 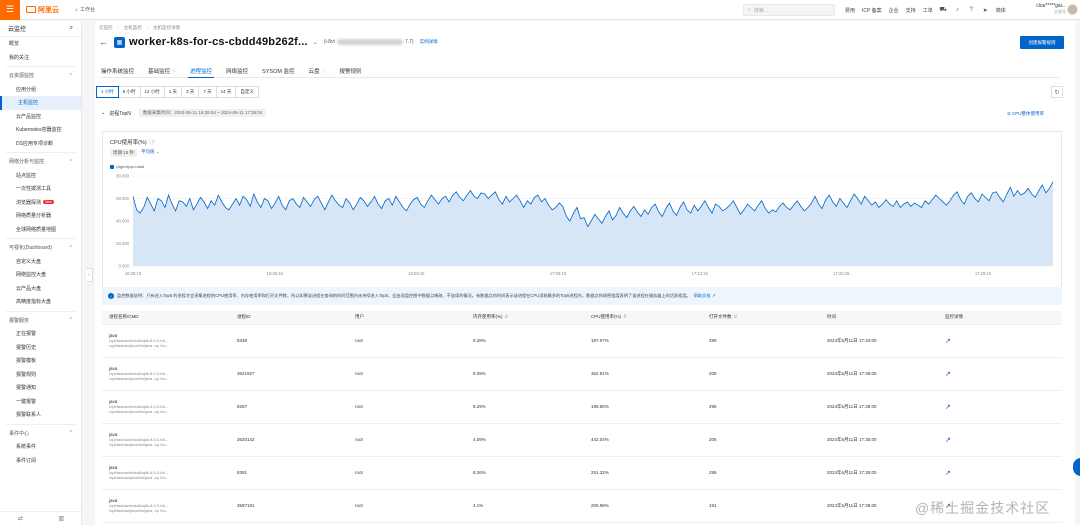 What do you see at coordinates (190, 92) in the screenshot?
I see `time-range-button: 3 天` at bounding box center [190, 92].